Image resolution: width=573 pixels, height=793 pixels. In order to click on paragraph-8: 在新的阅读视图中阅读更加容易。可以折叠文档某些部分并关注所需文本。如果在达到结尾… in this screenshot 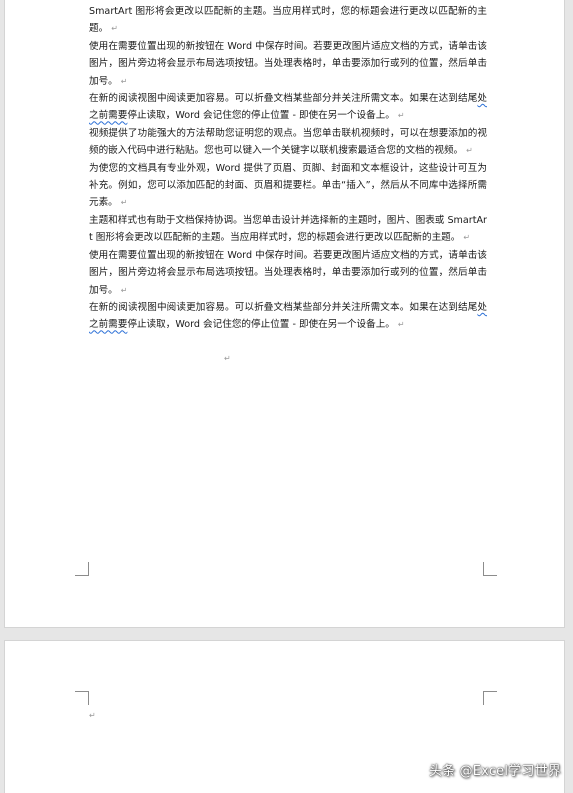, I will do `click(288, 316)`.